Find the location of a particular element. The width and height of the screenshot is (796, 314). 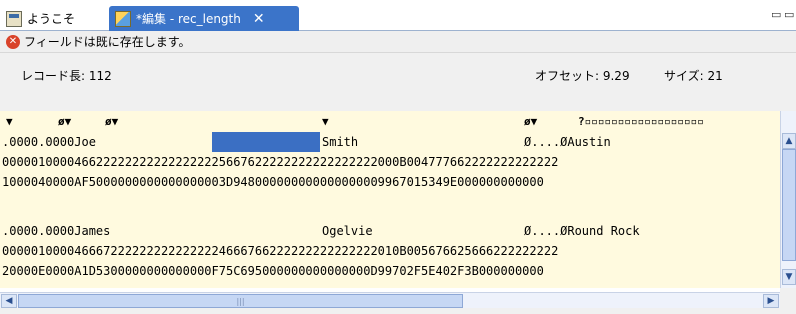

tab-rec-length: *編集 - rec_length ✕ is located at coordinates (204, 18).